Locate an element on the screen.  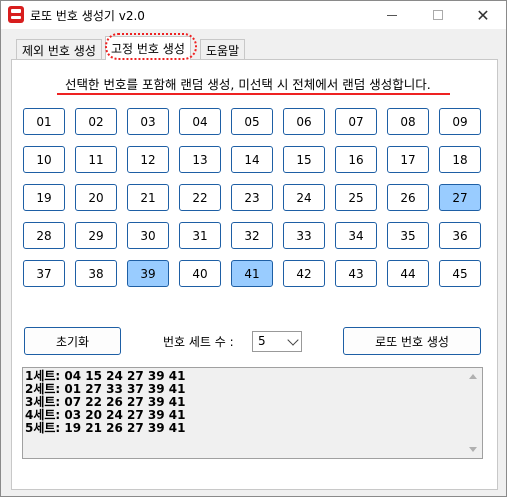
number-button-22: 22 is located at coordinates (200, 197).